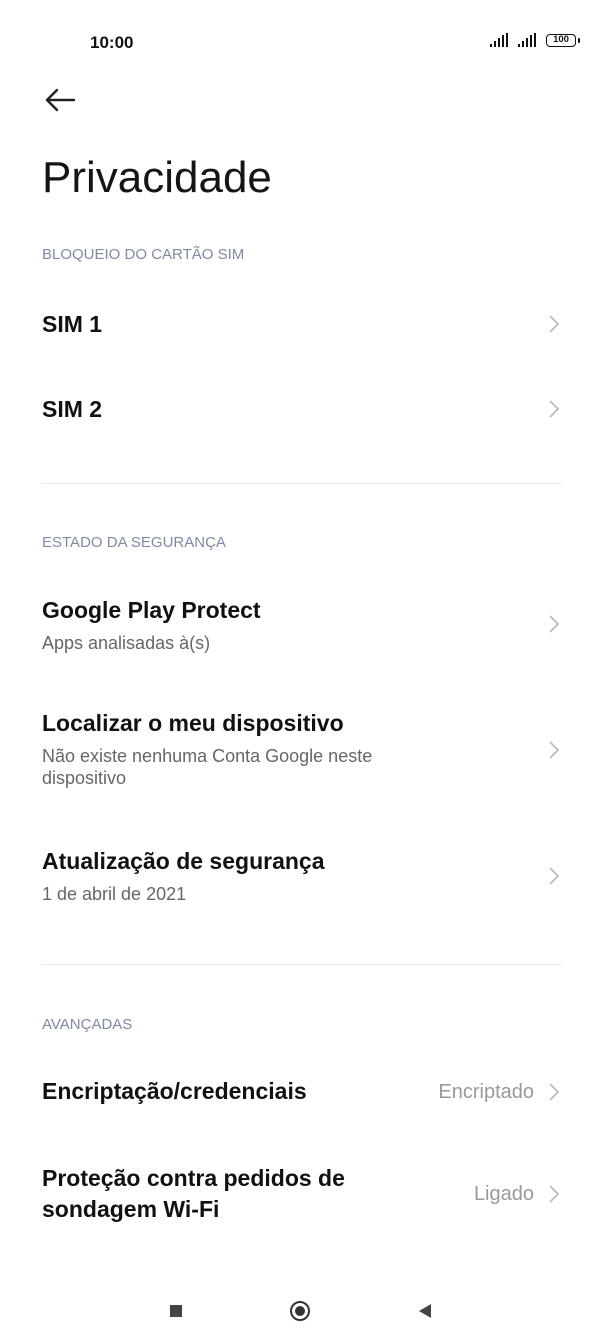  Describe the element at coordinates (143, 254) in the screenshot. I see `section-header-sim-lock: BLOQUEIO DO CARTÃO SIM` at that location.